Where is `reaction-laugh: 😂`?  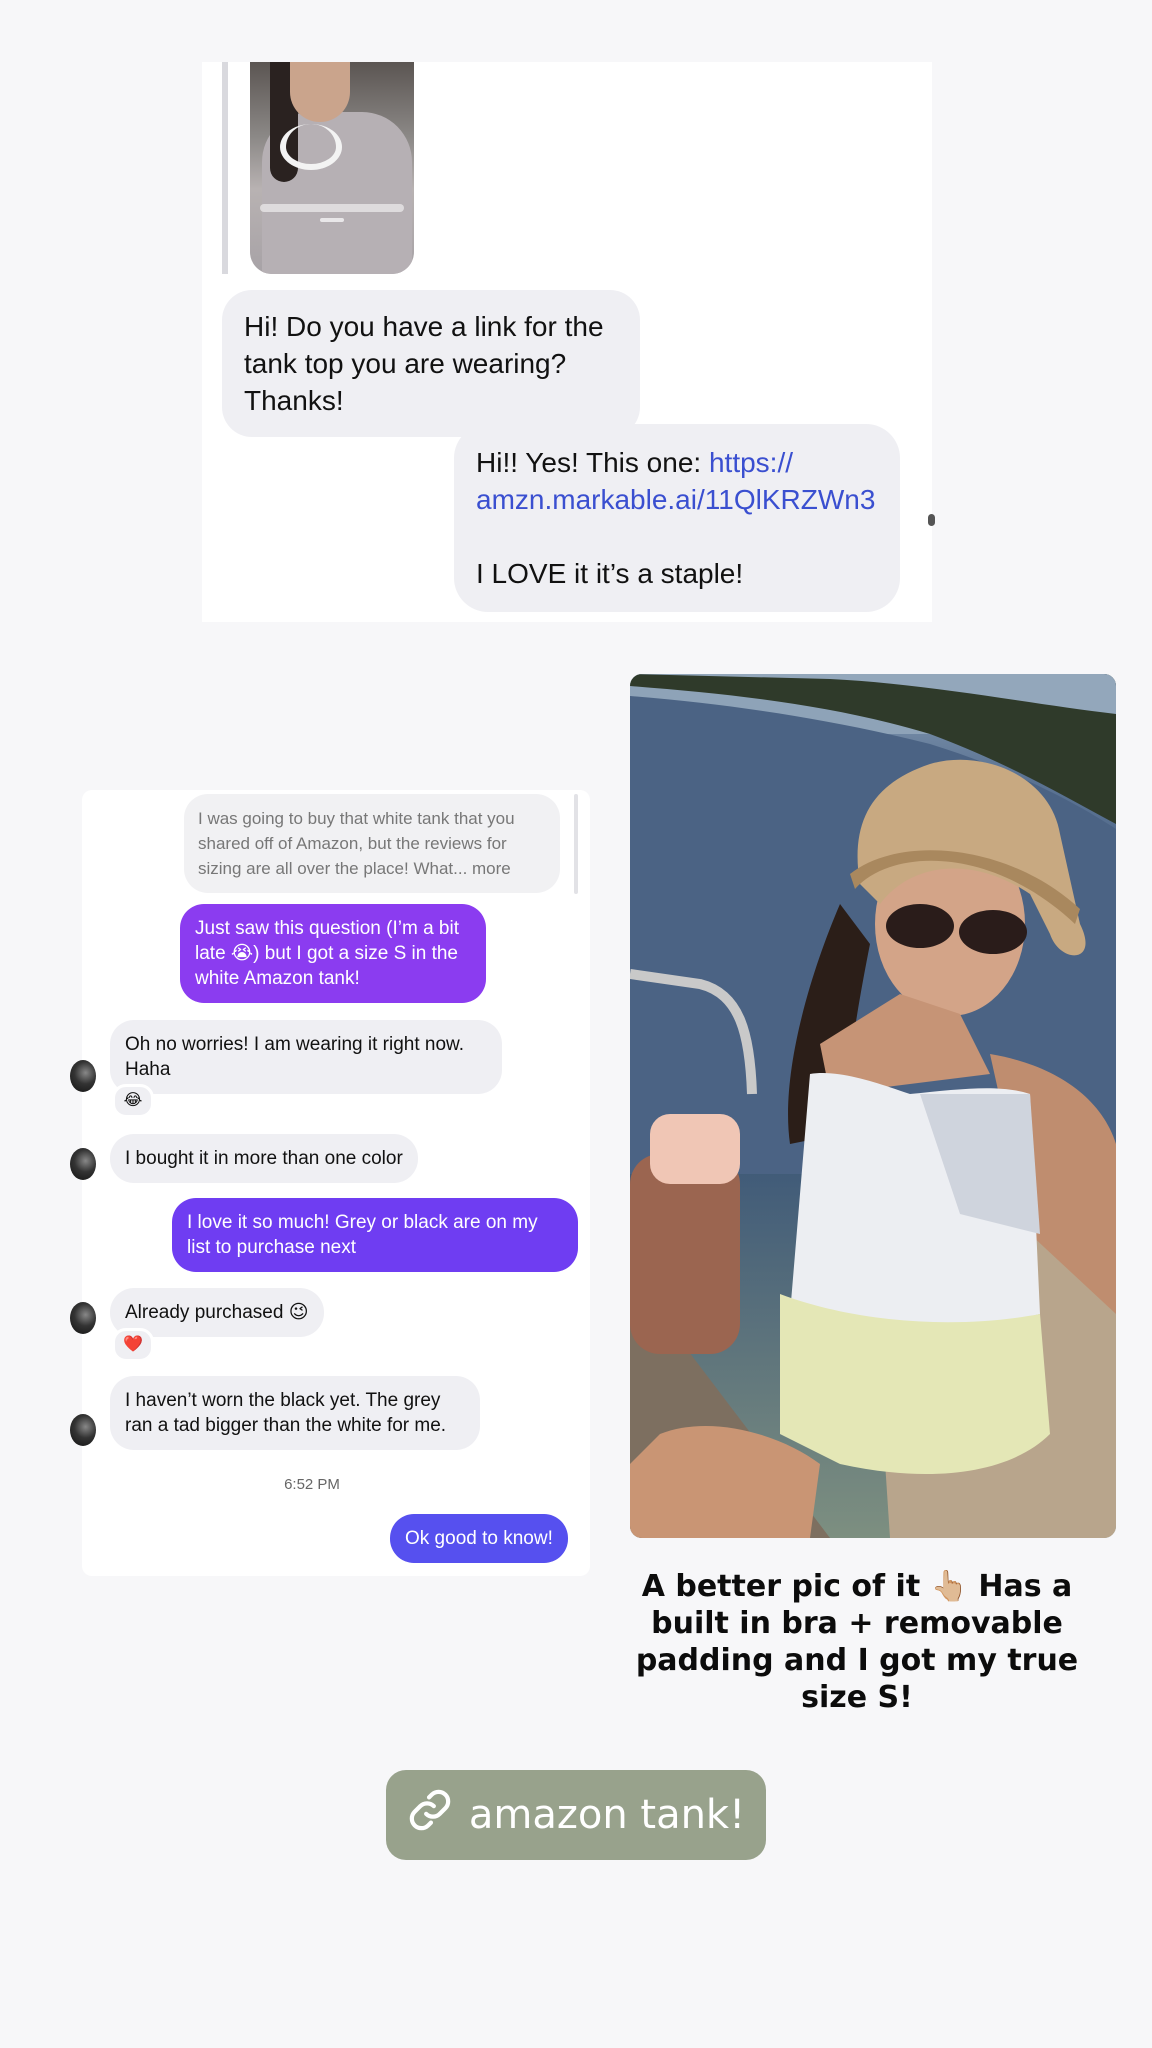
reaction-laugh: 😂 is located at coordinates (133, 1101).